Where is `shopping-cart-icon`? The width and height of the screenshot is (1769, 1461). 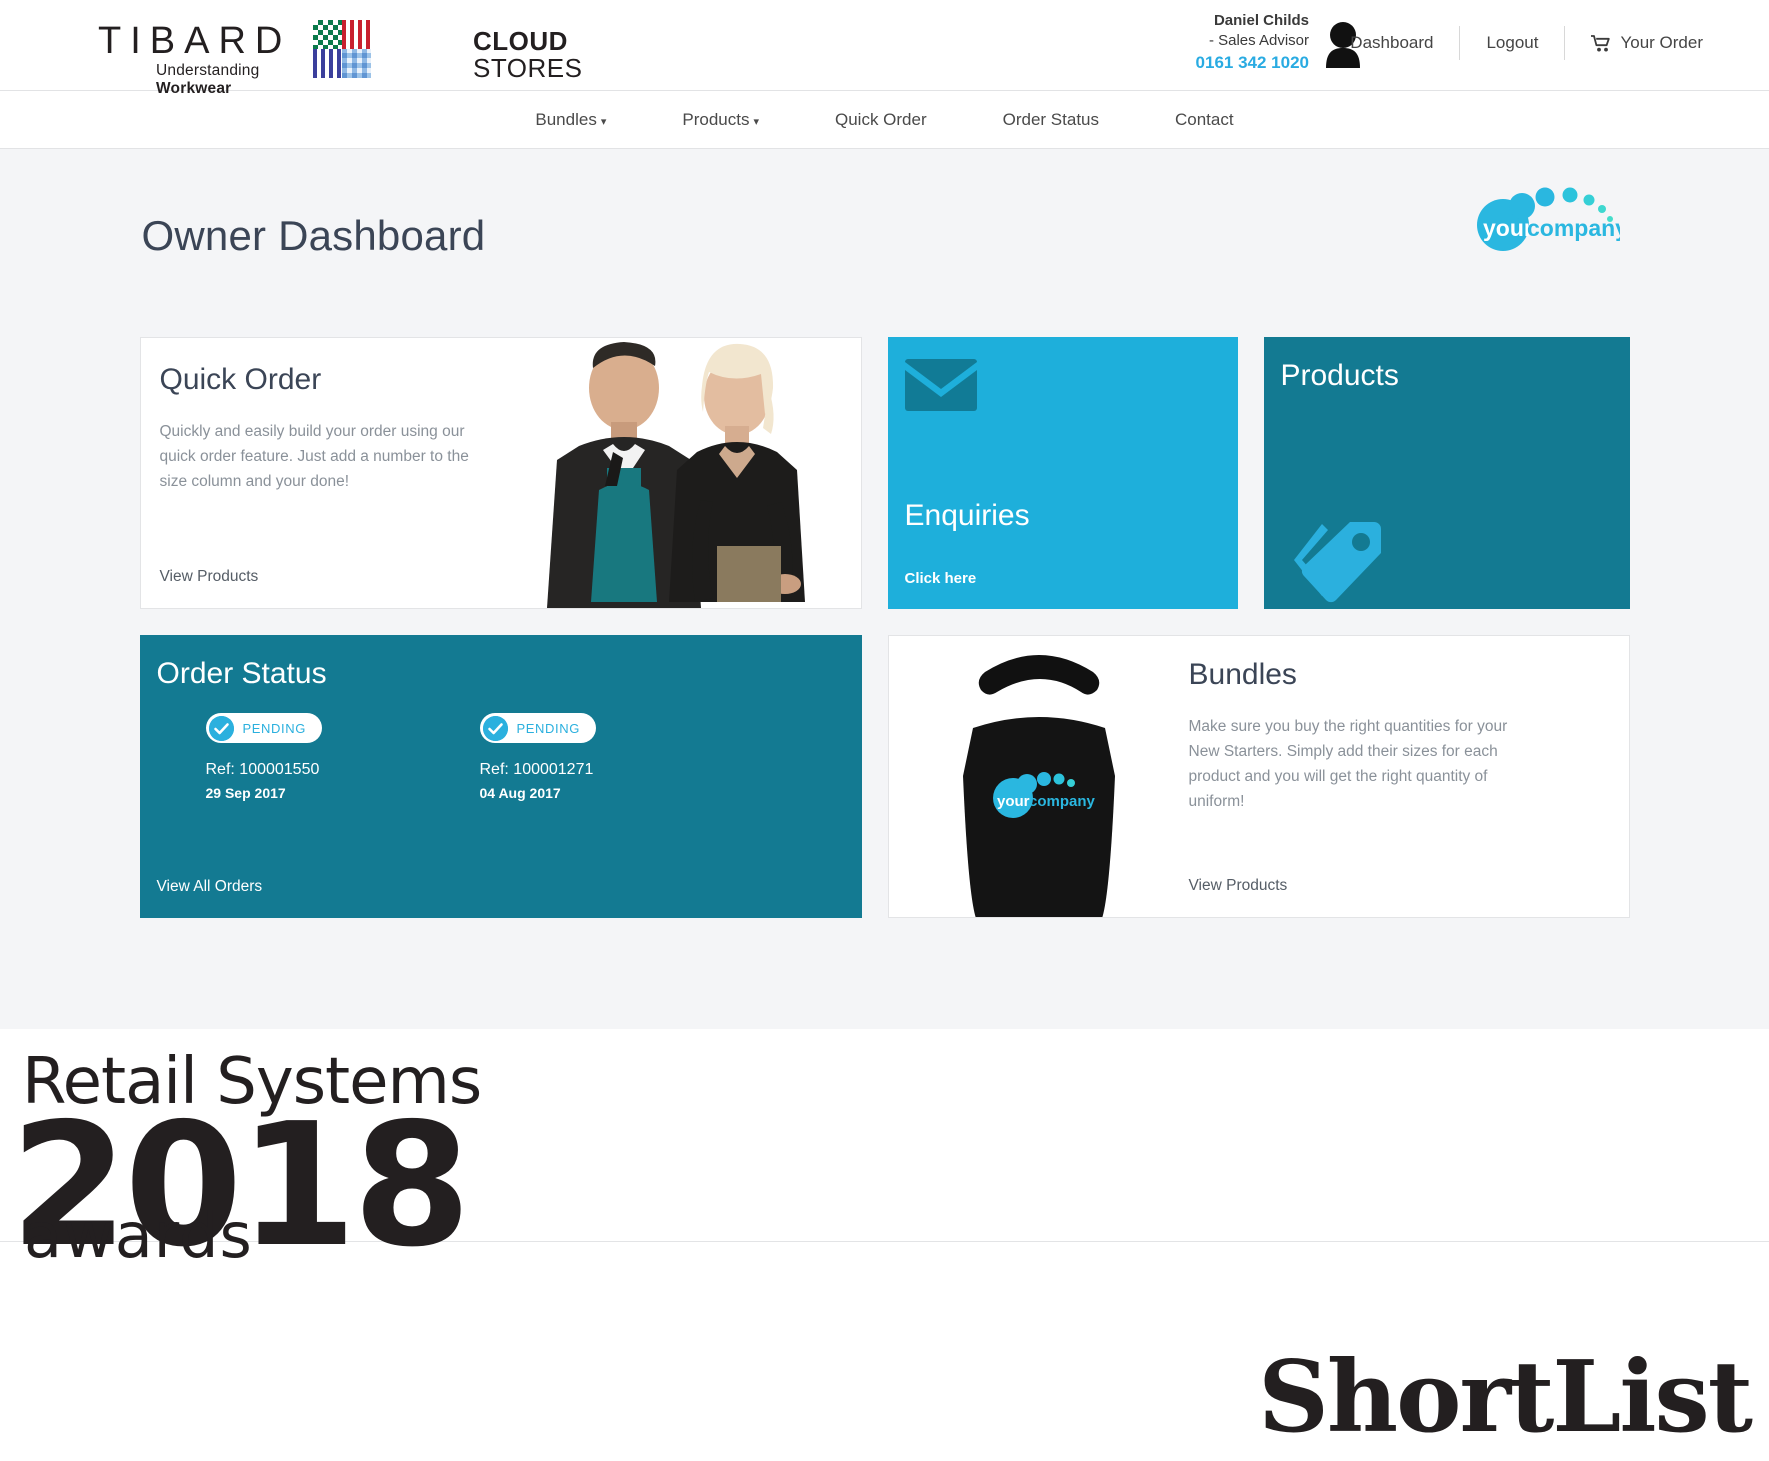
shopping-cart-icon is located at coordinates (1601, 43).